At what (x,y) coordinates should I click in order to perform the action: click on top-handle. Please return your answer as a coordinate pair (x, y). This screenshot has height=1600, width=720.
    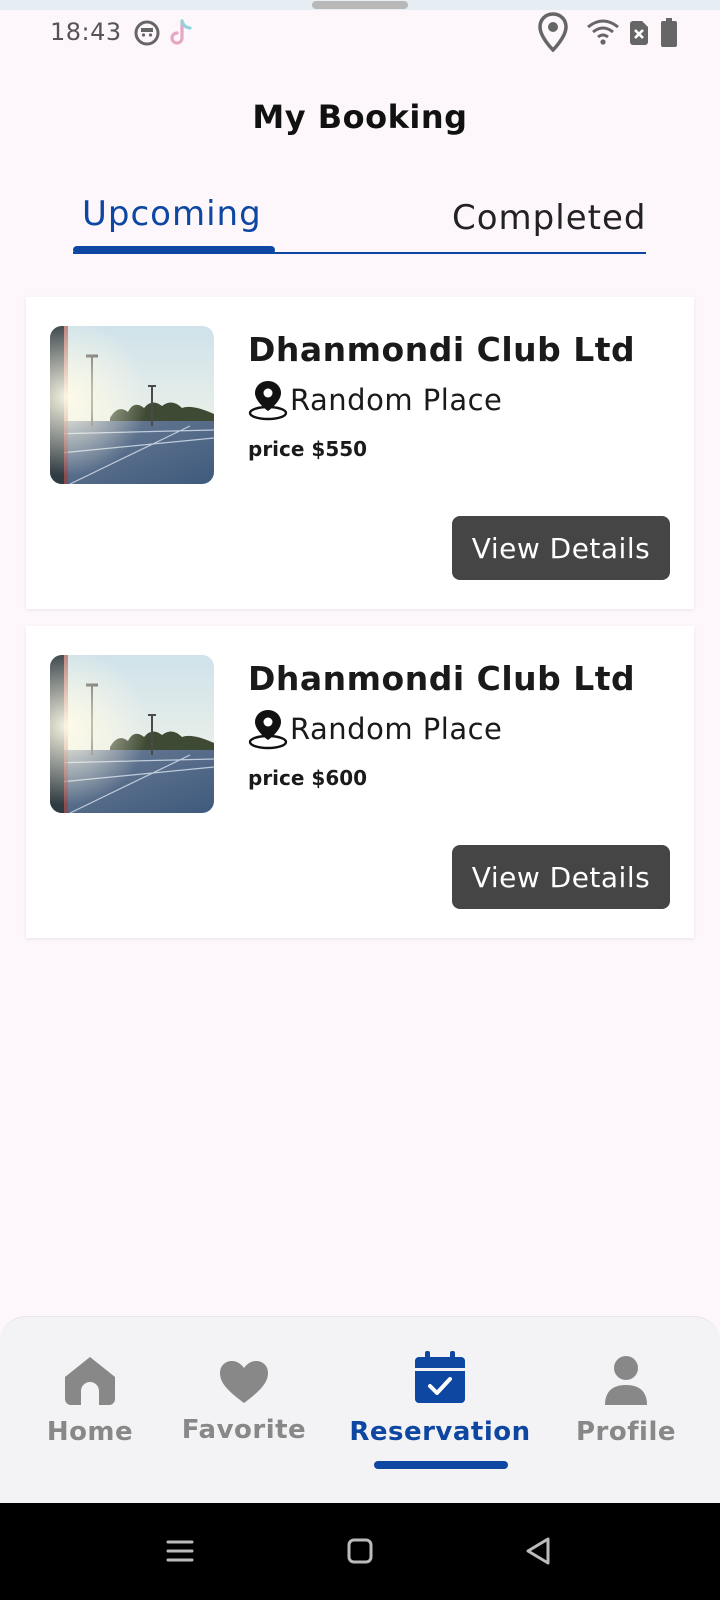
    Looking at the image, I should click on (360, 5).